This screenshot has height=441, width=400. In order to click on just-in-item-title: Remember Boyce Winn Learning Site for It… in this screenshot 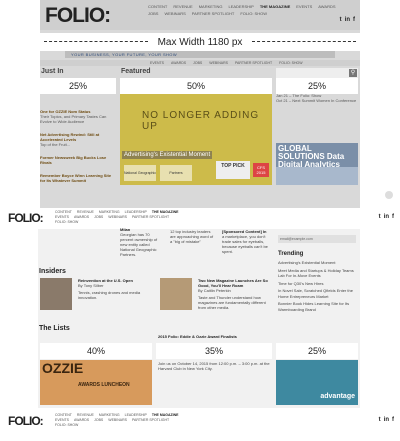, I will do `click(78, 178)`.